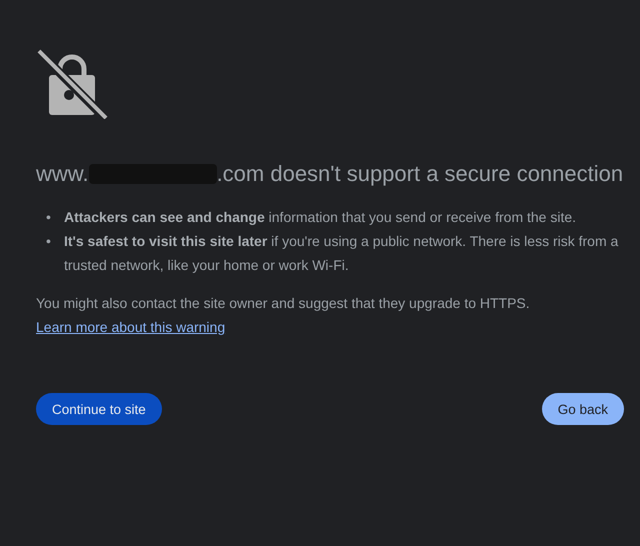 The height and width of the screenshot is (546, 640). Describe the element at coordinates (583, 409) in the screenshot. I see `back-button: Go back` at that location.